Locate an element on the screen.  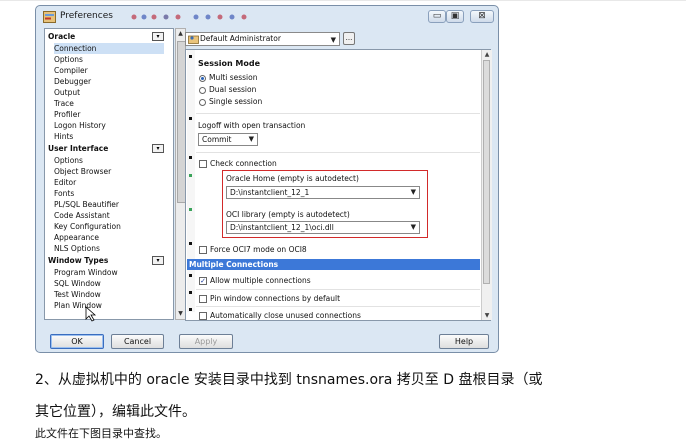
profile-icon is located at coordinates (193, 39).